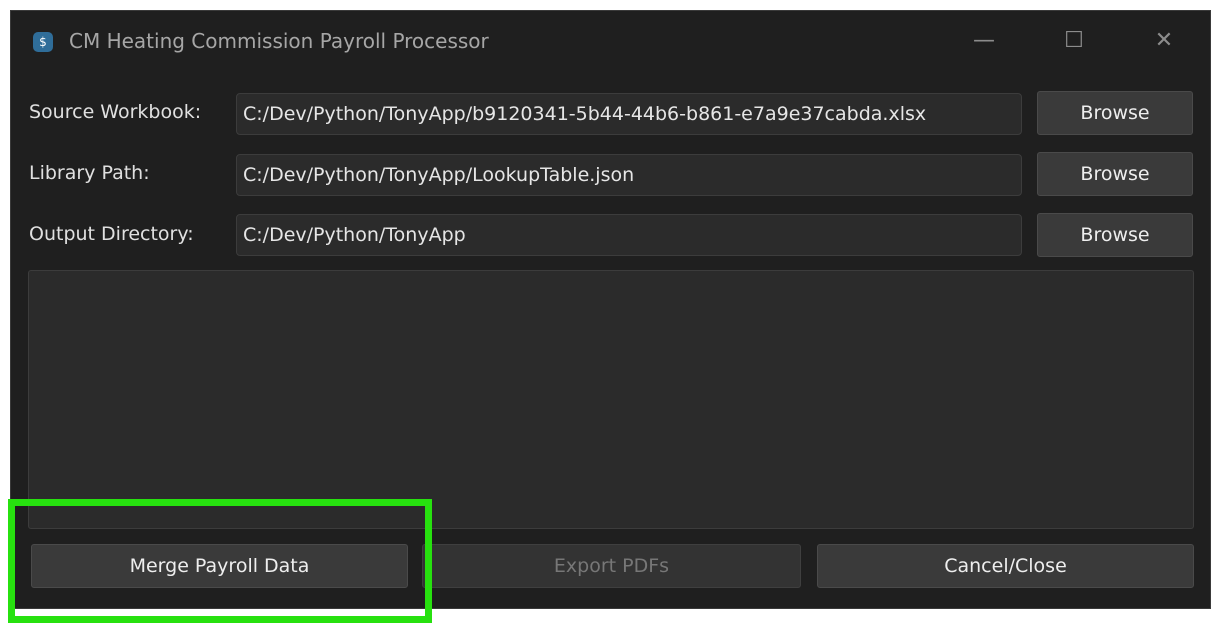  What do you see at coordinates (1115, 174) in the screenshot?
I see `library-path-browse-button: Browse` at bounding box center [1115, 174].